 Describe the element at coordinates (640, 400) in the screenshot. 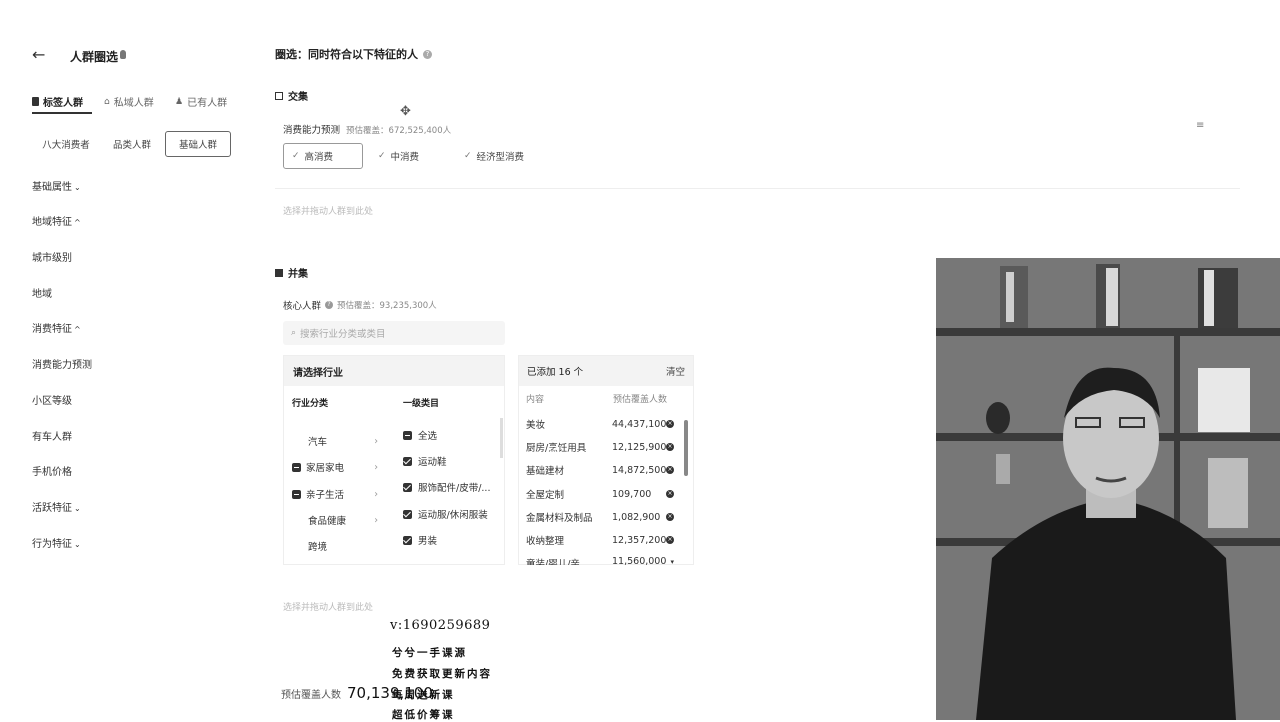

I see `added-col-estimate: 预估覆盖人数` at that location.